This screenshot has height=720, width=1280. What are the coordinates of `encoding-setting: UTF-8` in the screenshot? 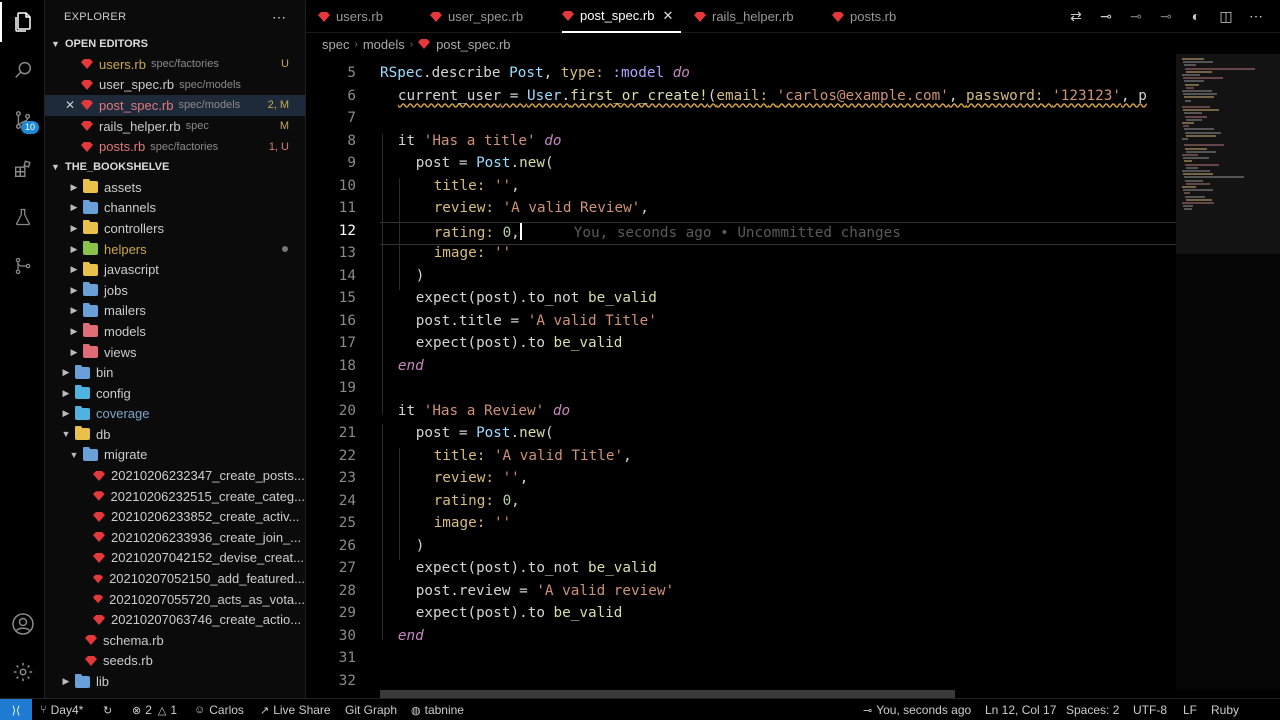 It's located at (1150, 709).